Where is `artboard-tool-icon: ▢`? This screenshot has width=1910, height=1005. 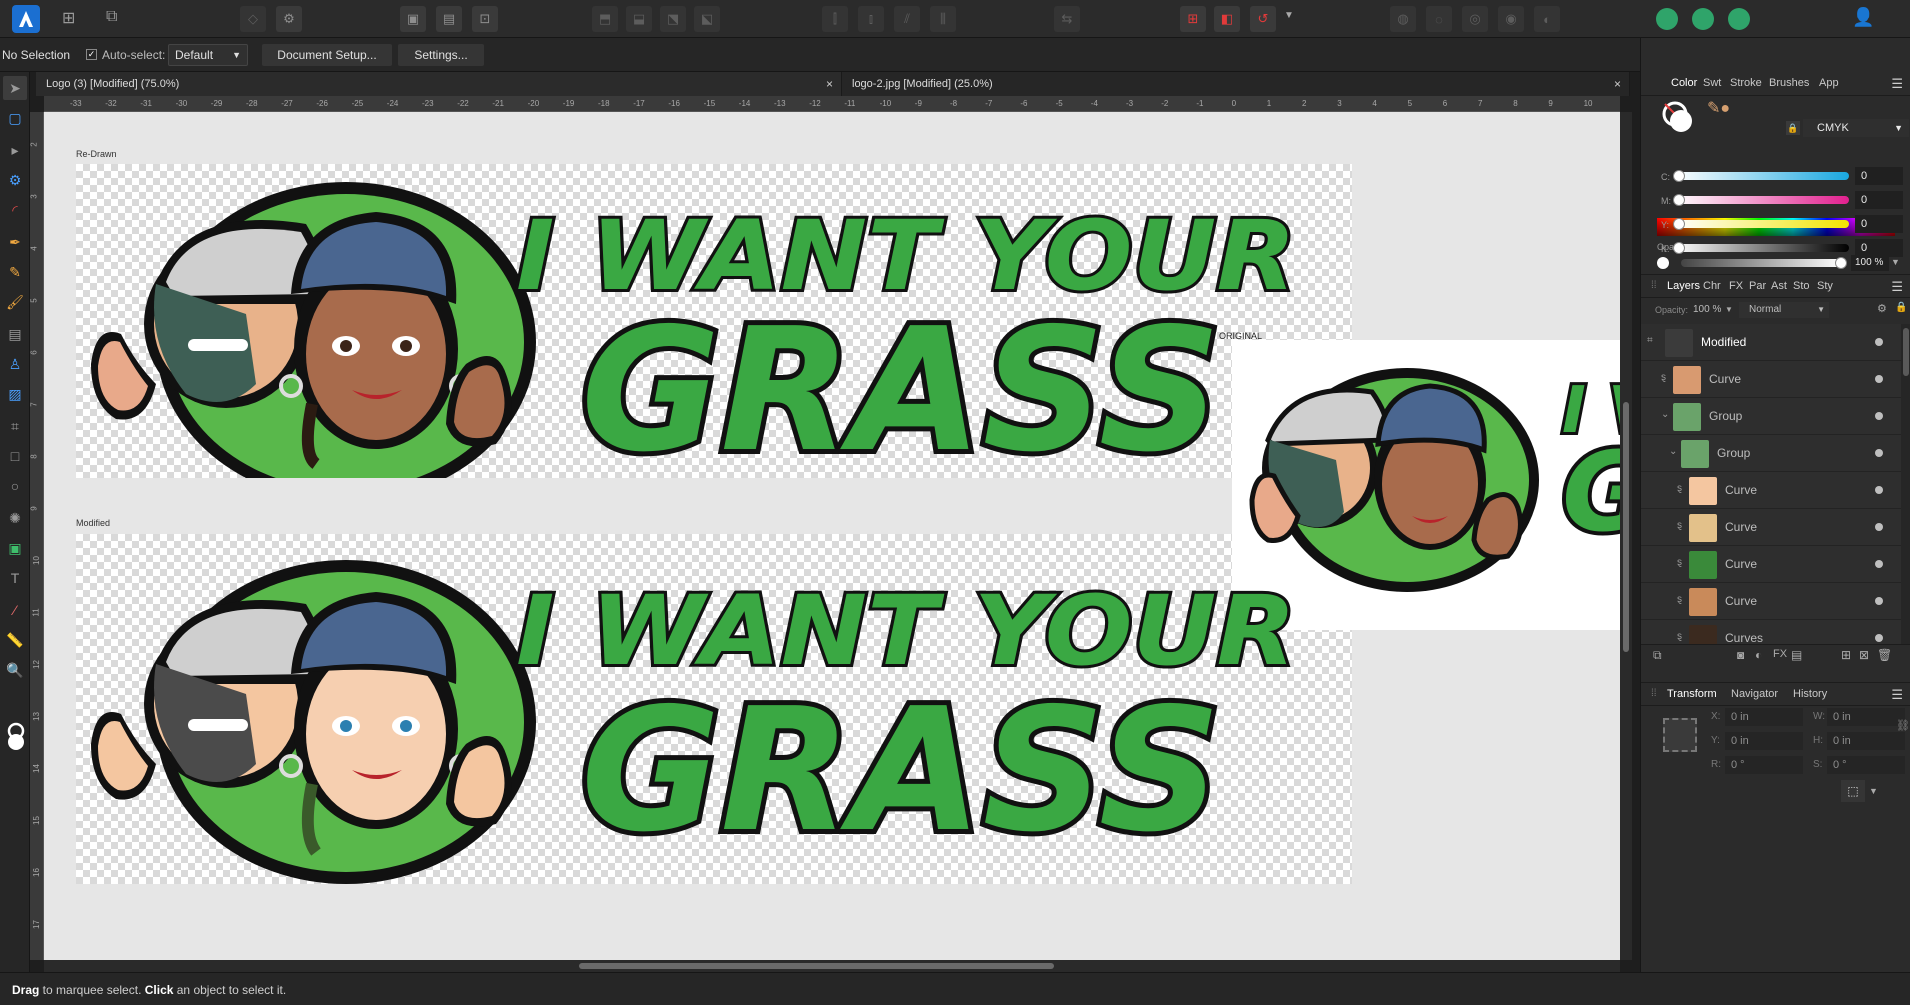
artboard-tool-icon: ▢ is located at coordinates (15, 118).